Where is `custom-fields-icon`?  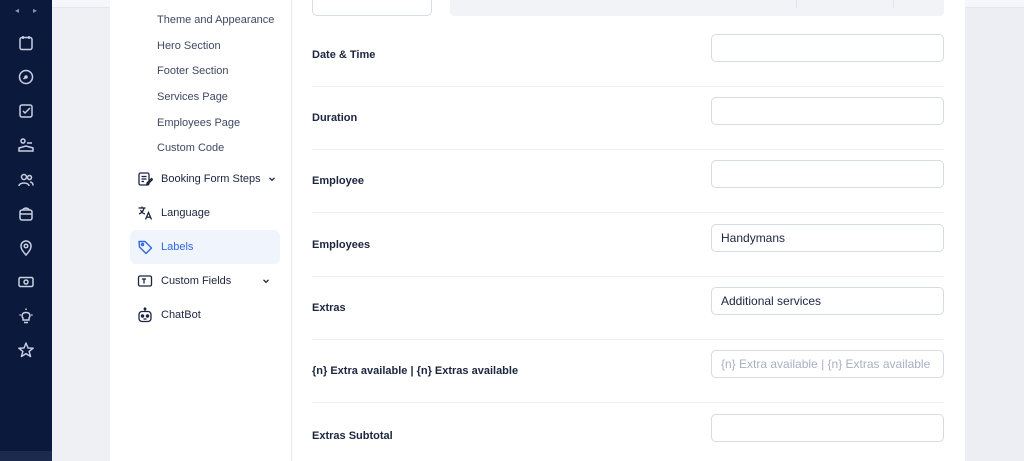 custom-fields-icon is located at coordinates (145, 281).